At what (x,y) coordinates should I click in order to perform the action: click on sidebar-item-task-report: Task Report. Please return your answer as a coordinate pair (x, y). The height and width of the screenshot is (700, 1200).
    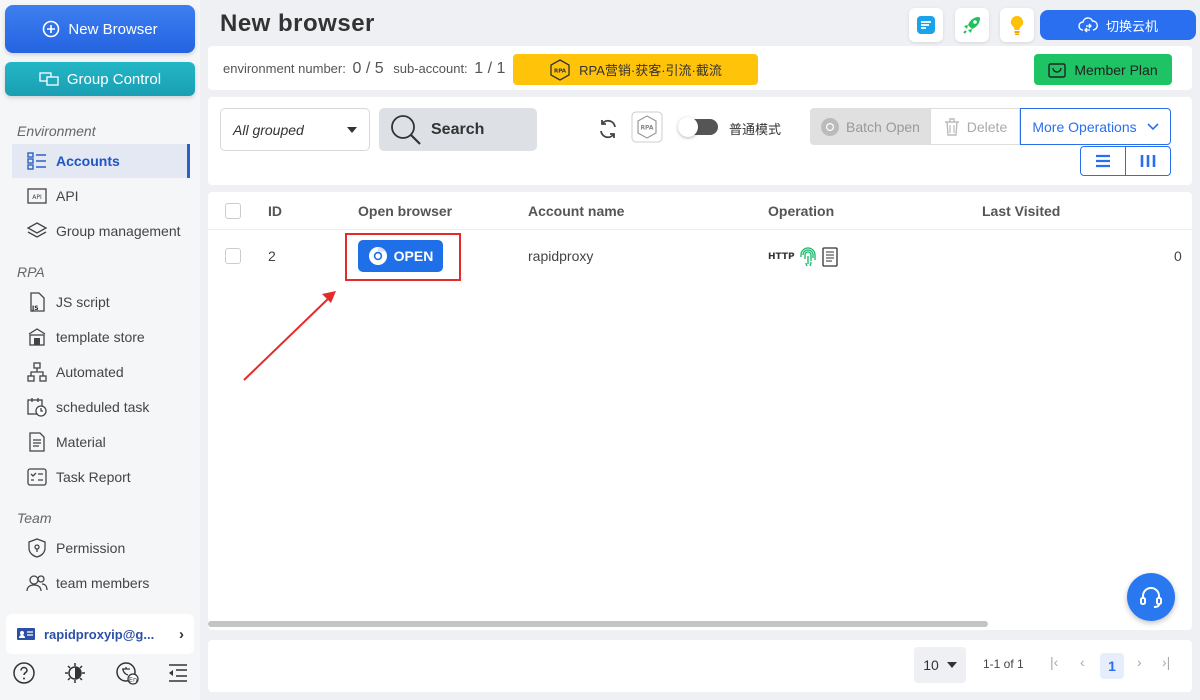
    Looking at the image, I should click on (101, 477).